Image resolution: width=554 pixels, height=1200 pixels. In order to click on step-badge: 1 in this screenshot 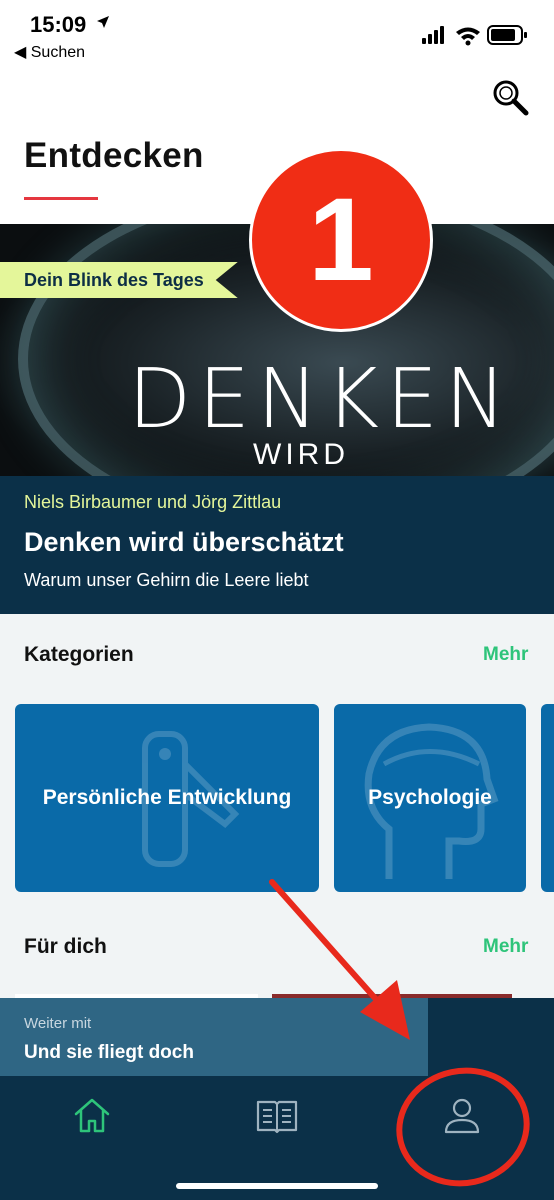, I will do `click(341, 240)`.